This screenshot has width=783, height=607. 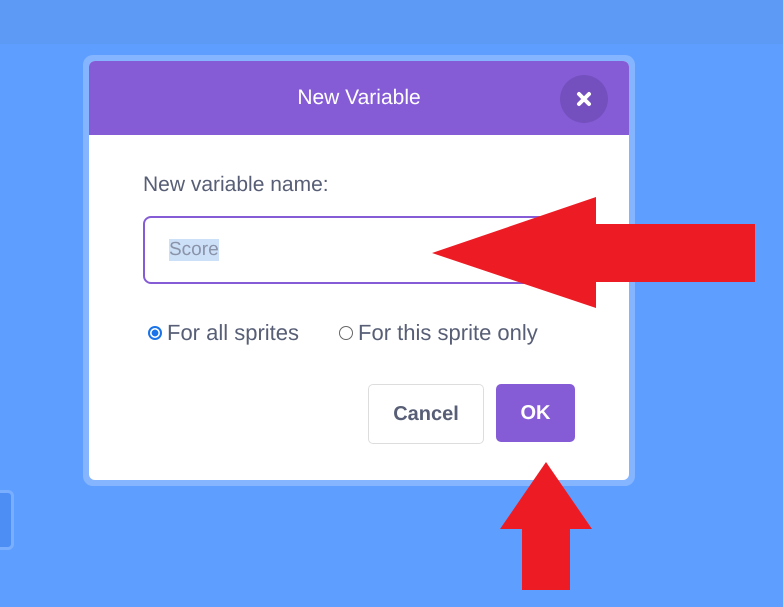 I want to click on field-label: New variable name:, so click(x=236, y=185).